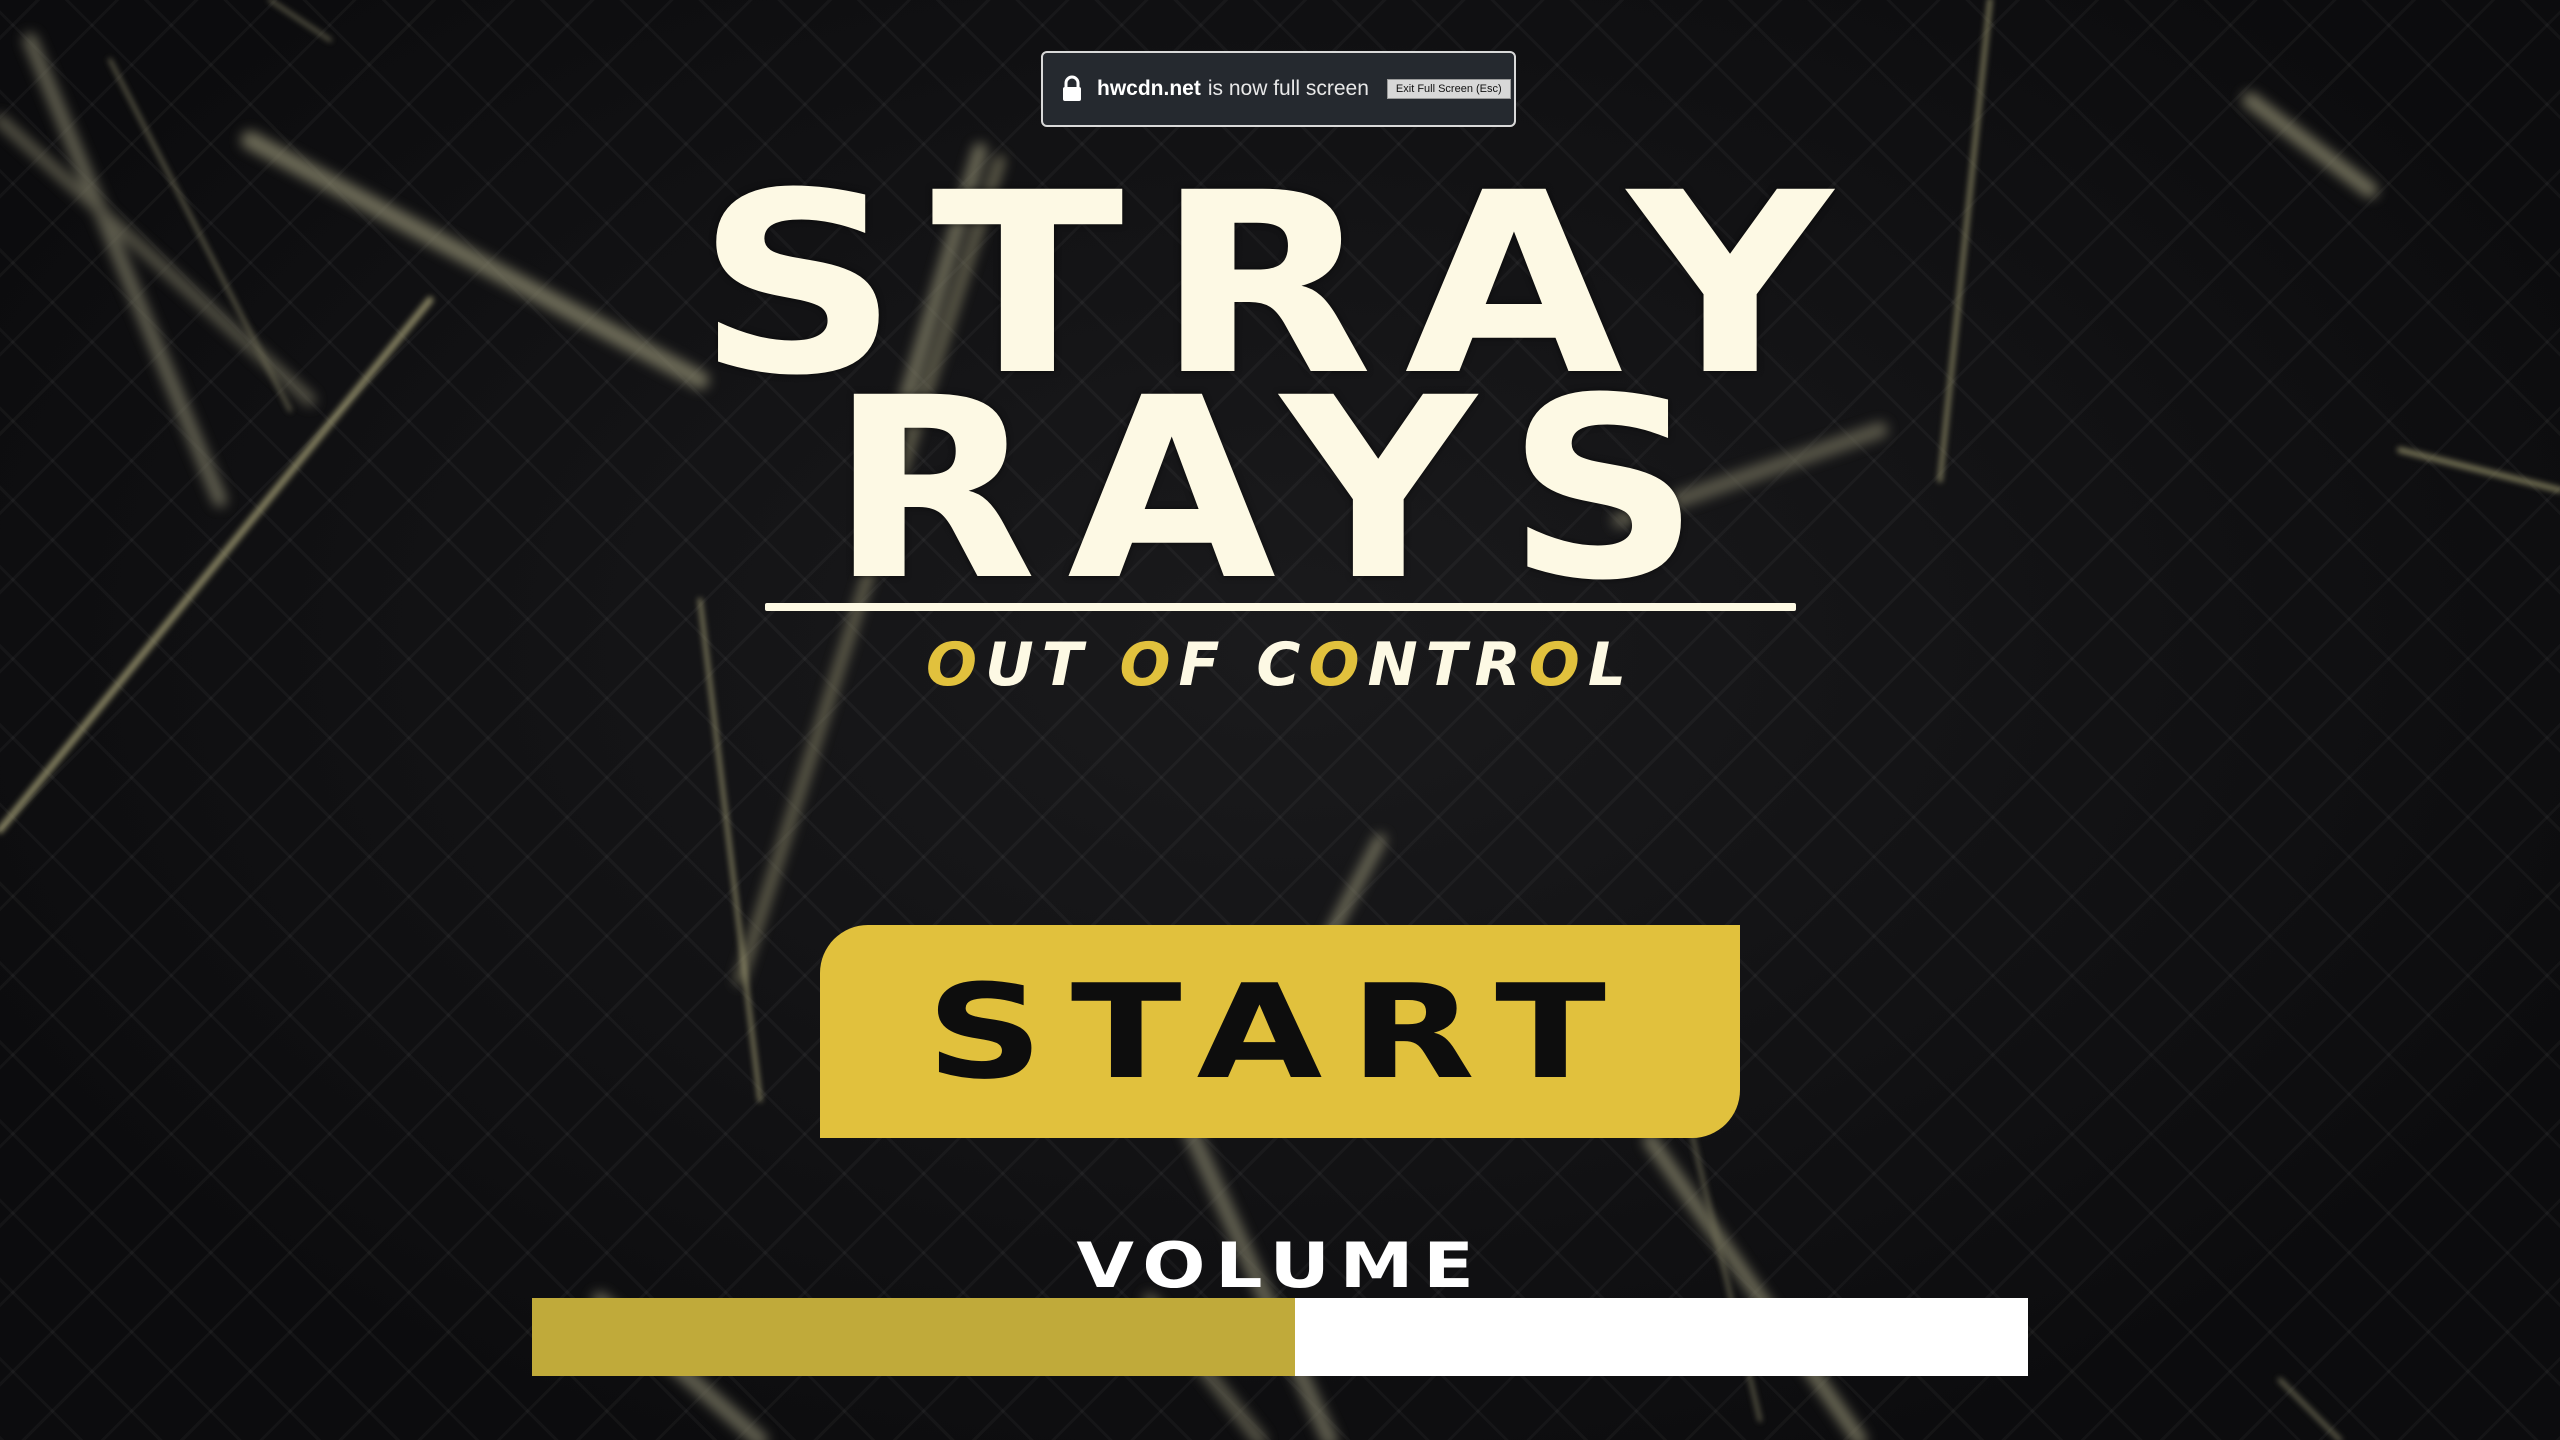 The width and height of the screenshot is (2560, 1440). I want to click on volume-slider, so click(1280, 1337).